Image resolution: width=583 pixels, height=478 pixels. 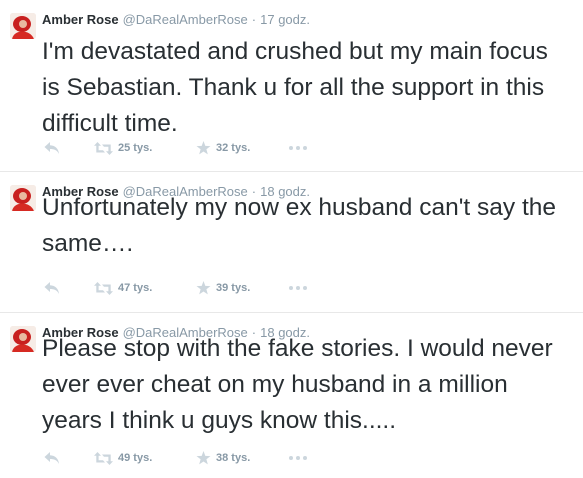 I want to click on favorite-button: 39 tys., so click(x=242, y=288).